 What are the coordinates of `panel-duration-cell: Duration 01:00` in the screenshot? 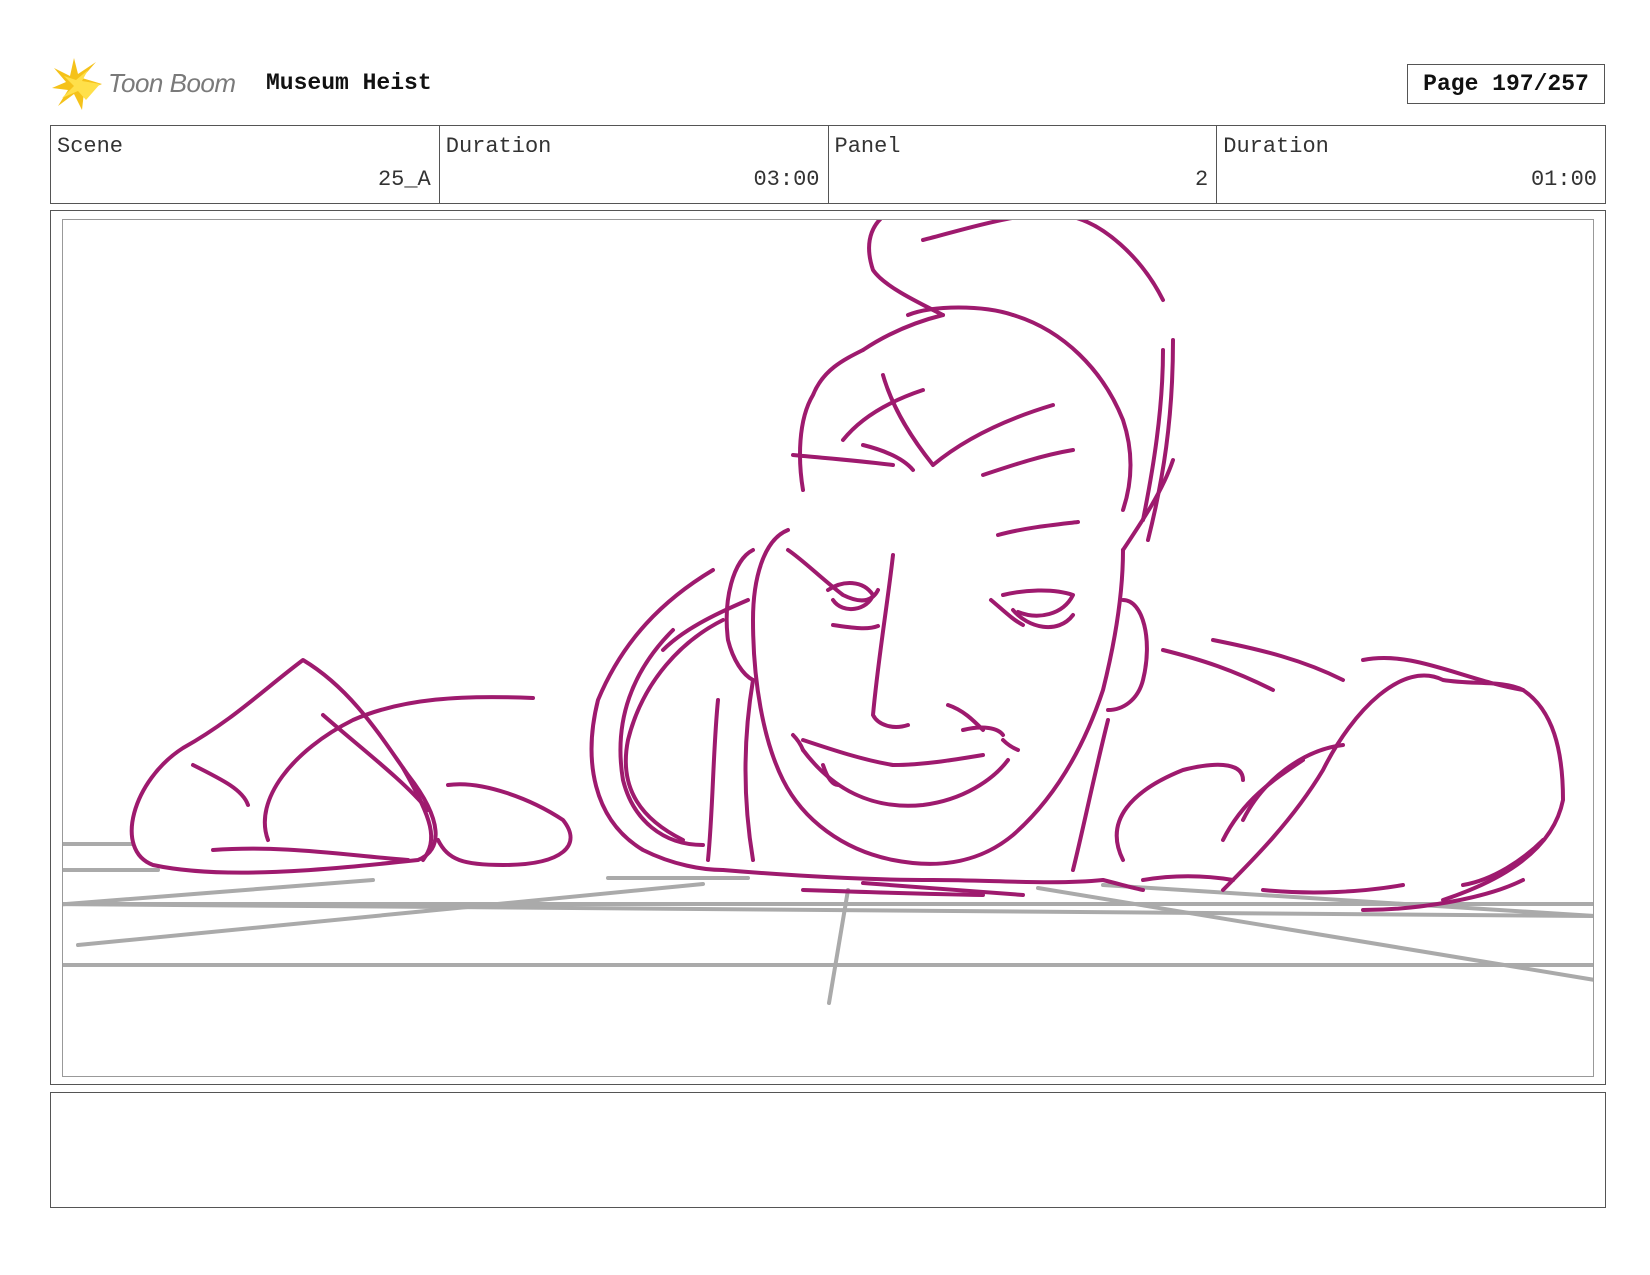 It's located at (1411, 164).